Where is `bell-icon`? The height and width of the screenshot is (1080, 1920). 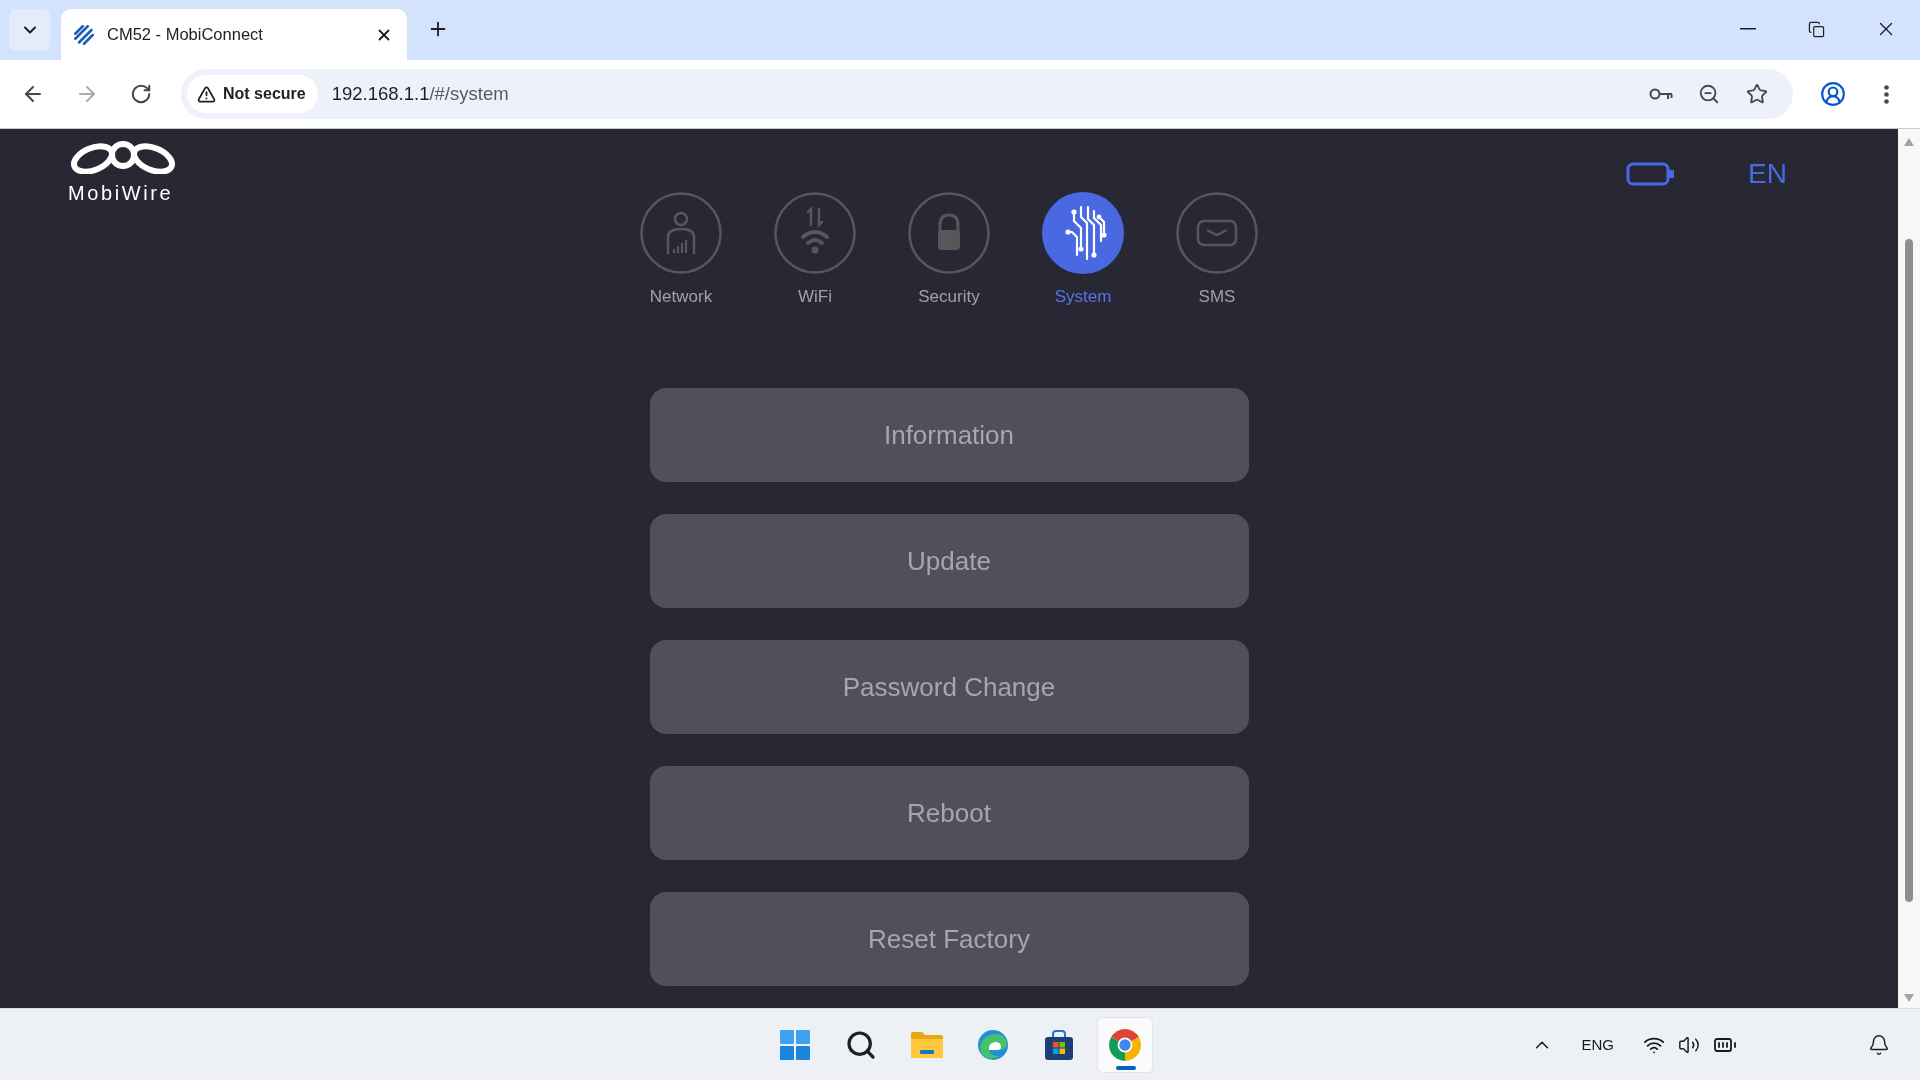
bell-icon is located at coordinates (1879, 1044).